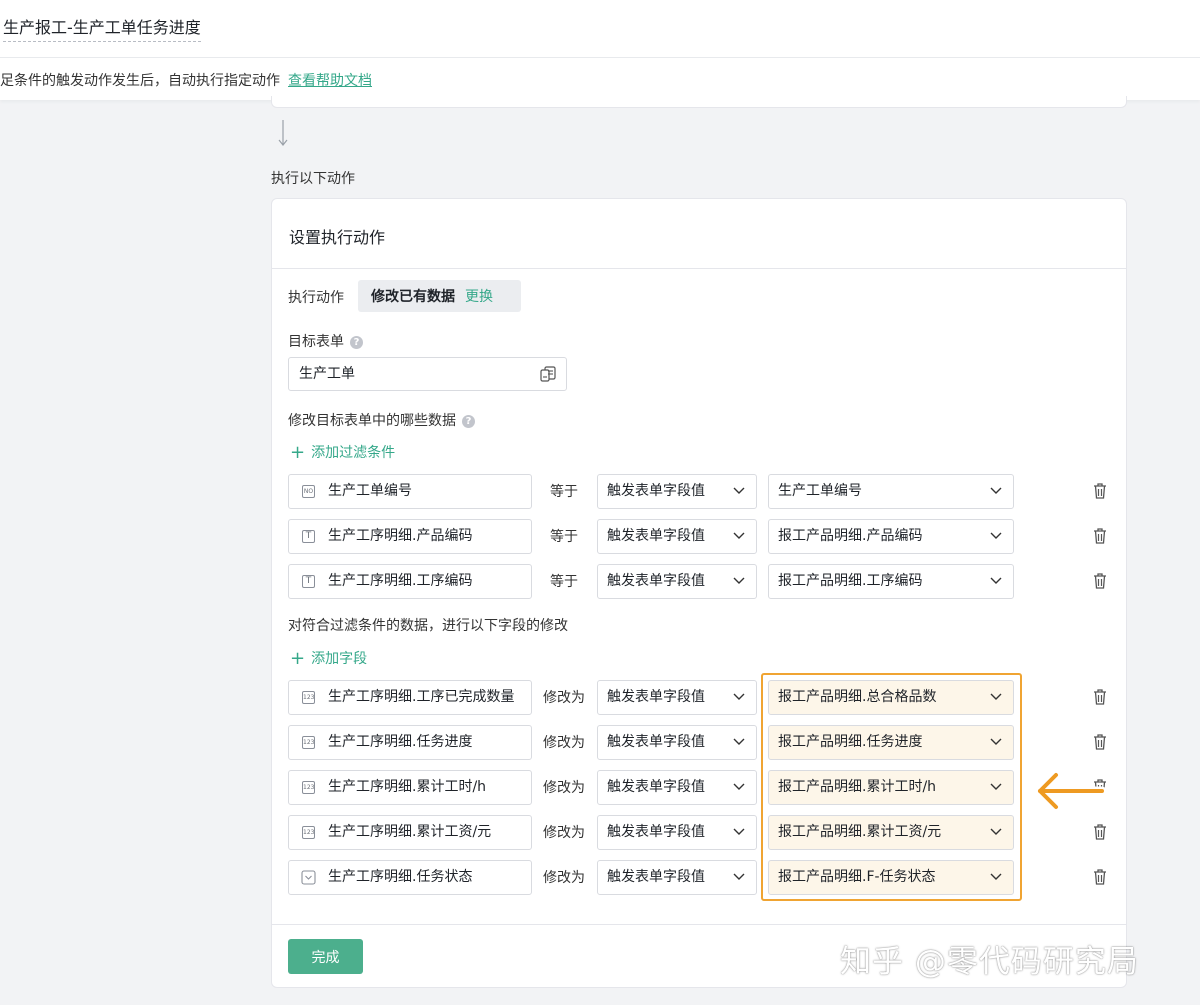 The image size is (1200, 1005). What do you see at coordinates (337, 237) in the screenshot?
I see `card-title: 设置执行动作` at bounding box center [337, 237].